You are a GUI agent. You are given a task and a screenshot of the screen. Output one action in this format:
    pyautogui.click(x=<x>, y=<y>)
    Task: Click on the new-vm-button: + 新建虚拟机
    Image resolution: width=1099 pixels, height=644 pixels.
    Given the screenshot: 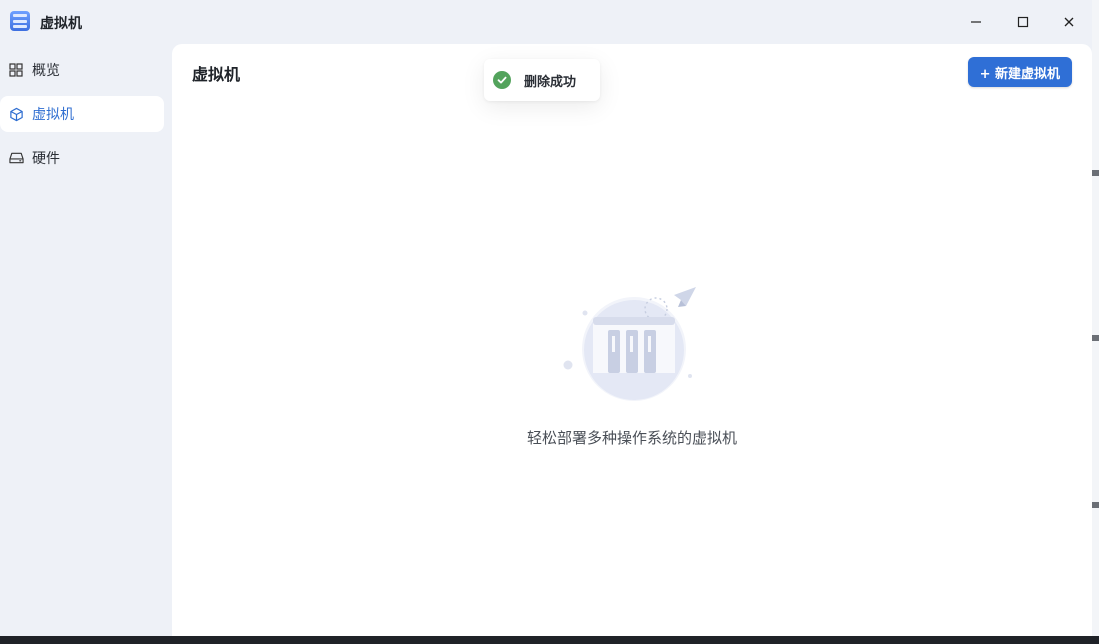 What is the action you would take?
    pyautogui.click(x=1019, y=72)
    